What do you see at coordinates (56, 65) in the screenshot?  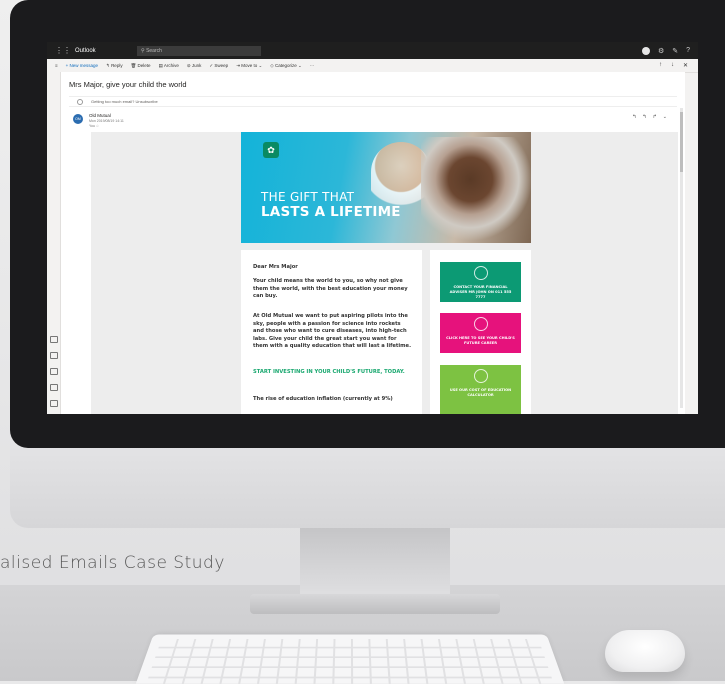 I see `menu-icon: ≡` at bounding box center [56, 65].